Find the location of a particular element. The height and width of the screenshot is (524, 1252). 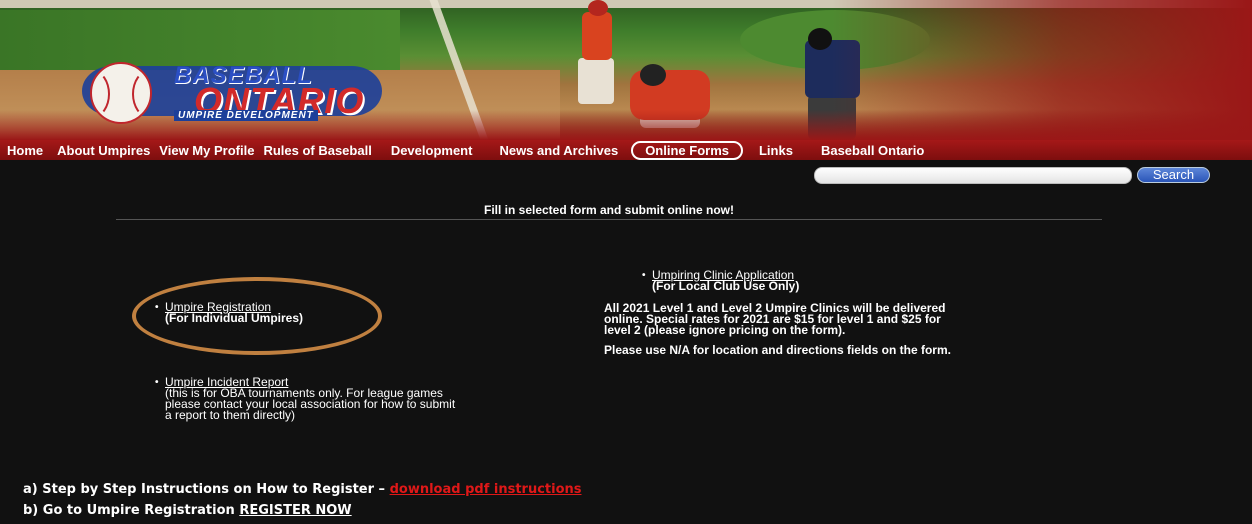

nav-item-view-my-profile: View My Profile is located at coordinates (206, 150).